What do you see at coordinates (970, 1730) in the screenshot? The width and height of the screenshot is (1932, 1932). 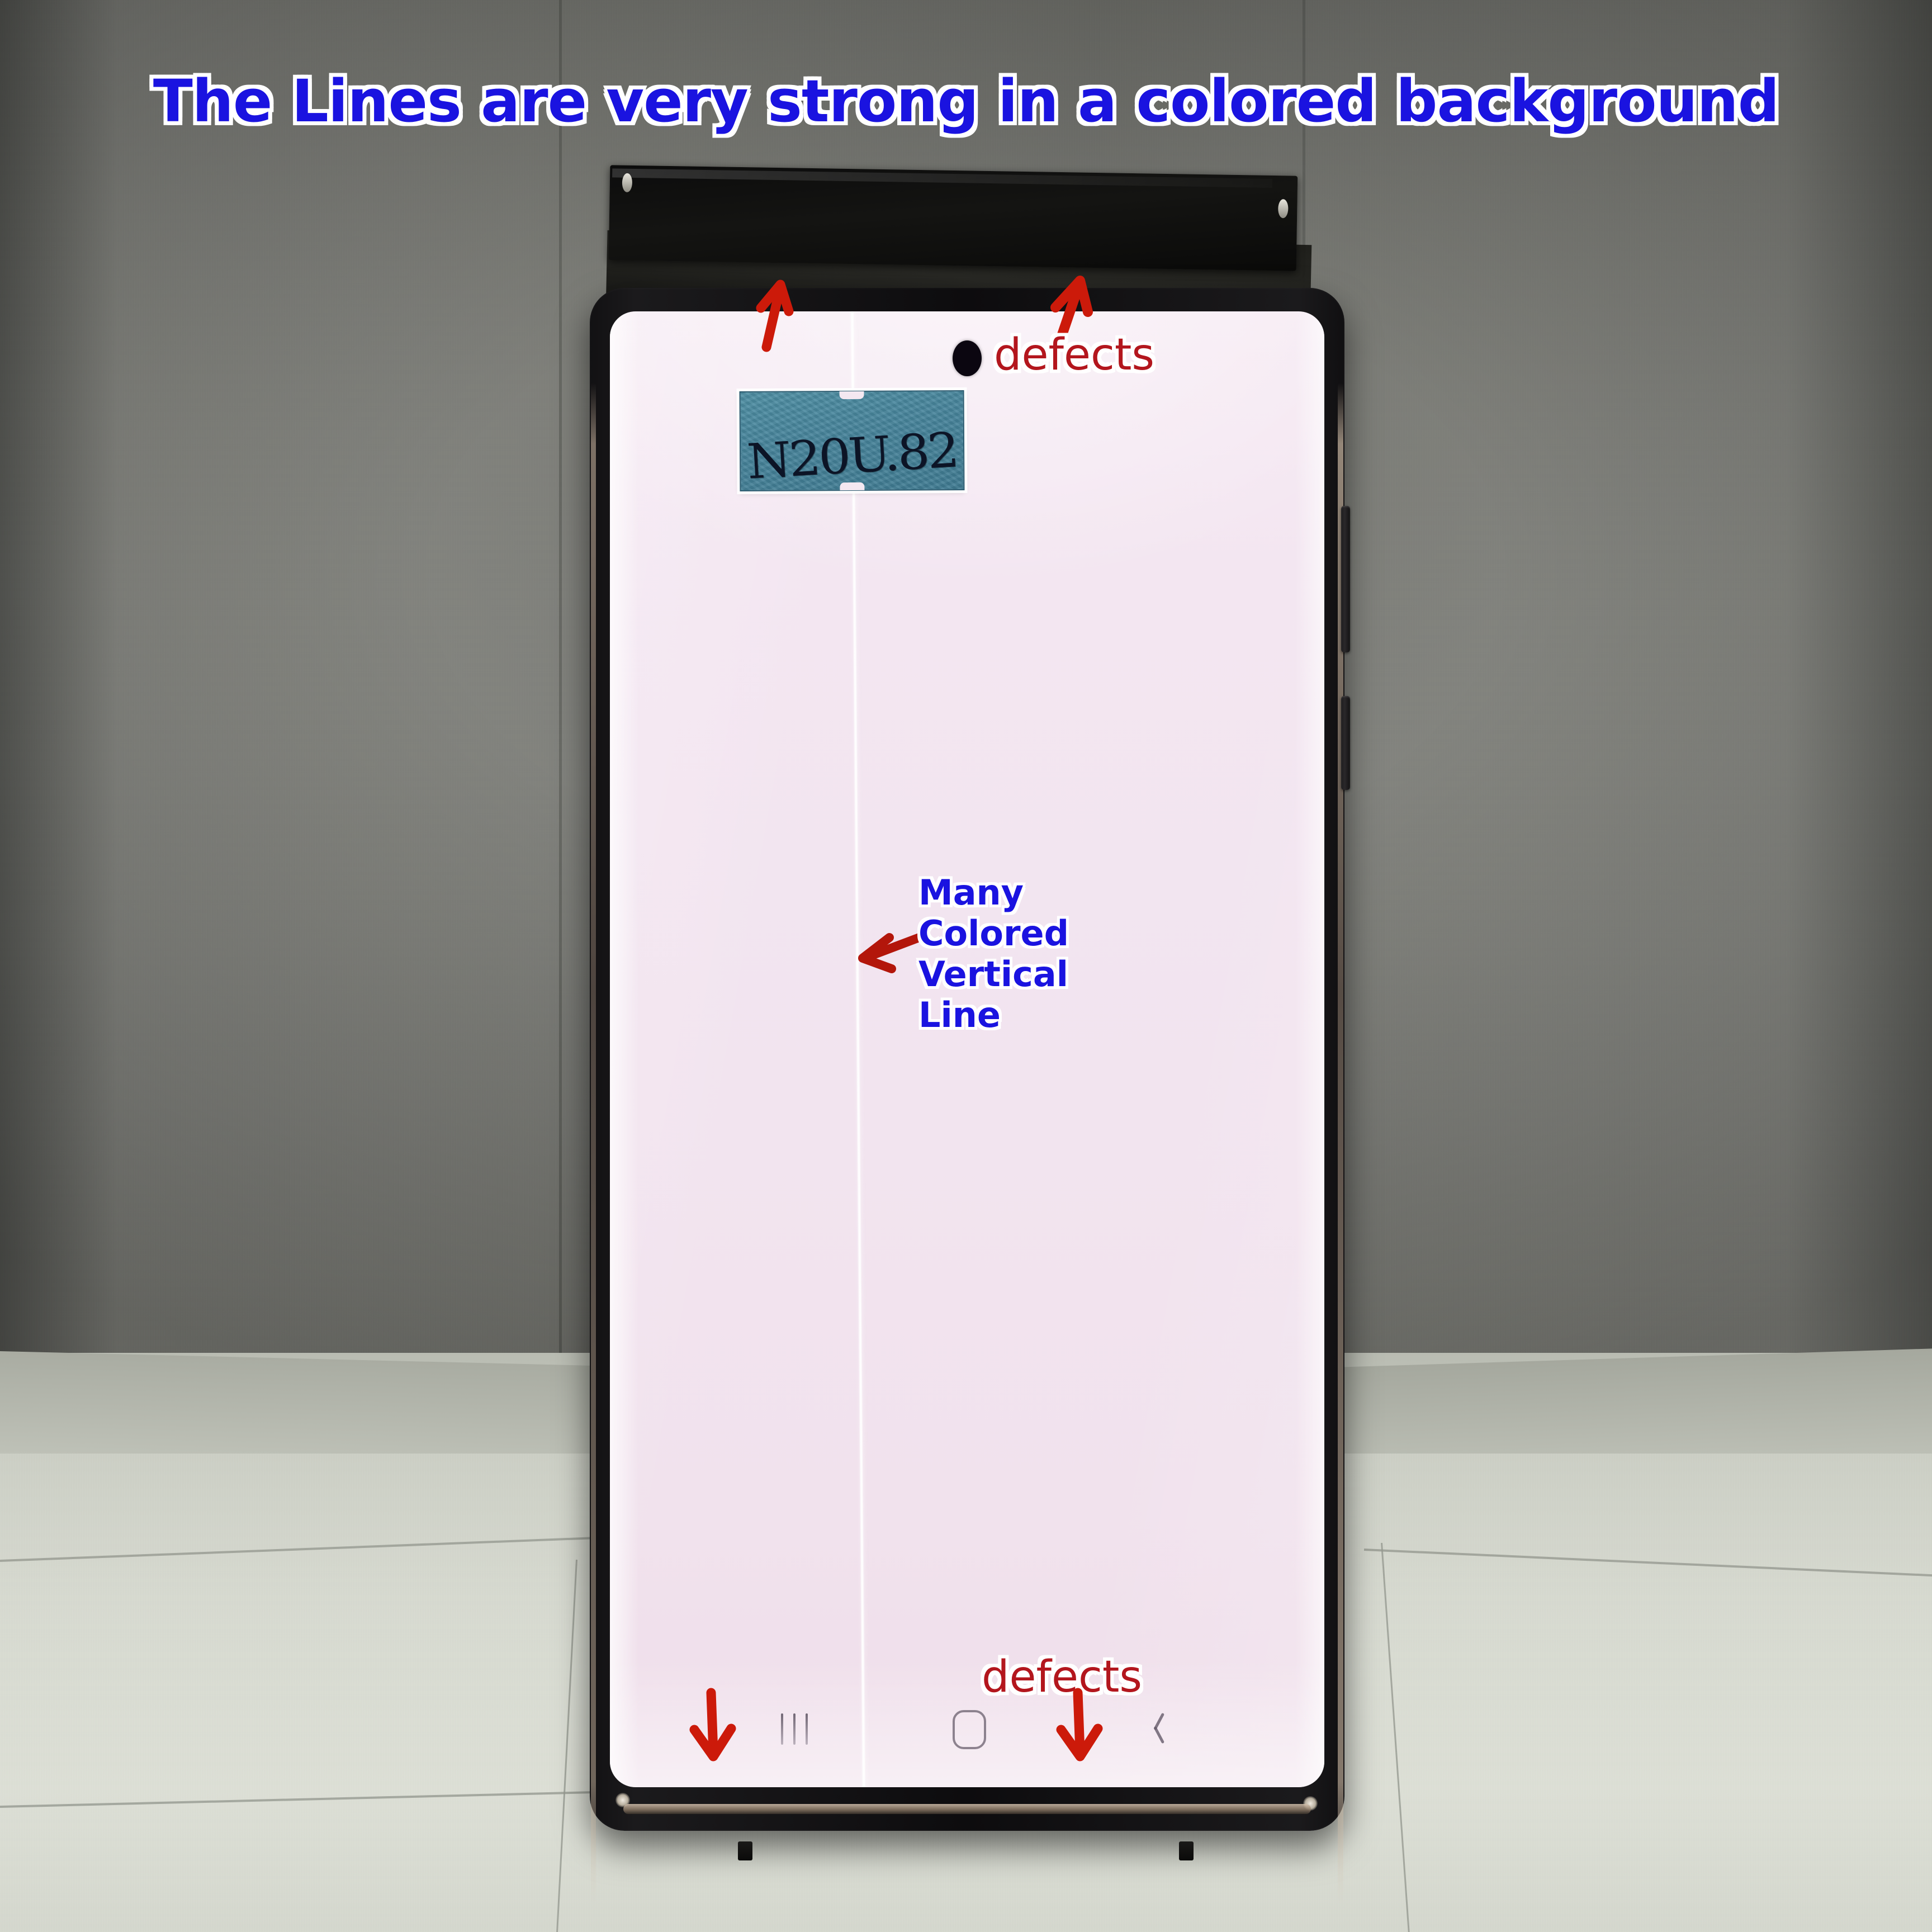 I see `rounded-square-home-icon` at bounding box center [970, 1730].